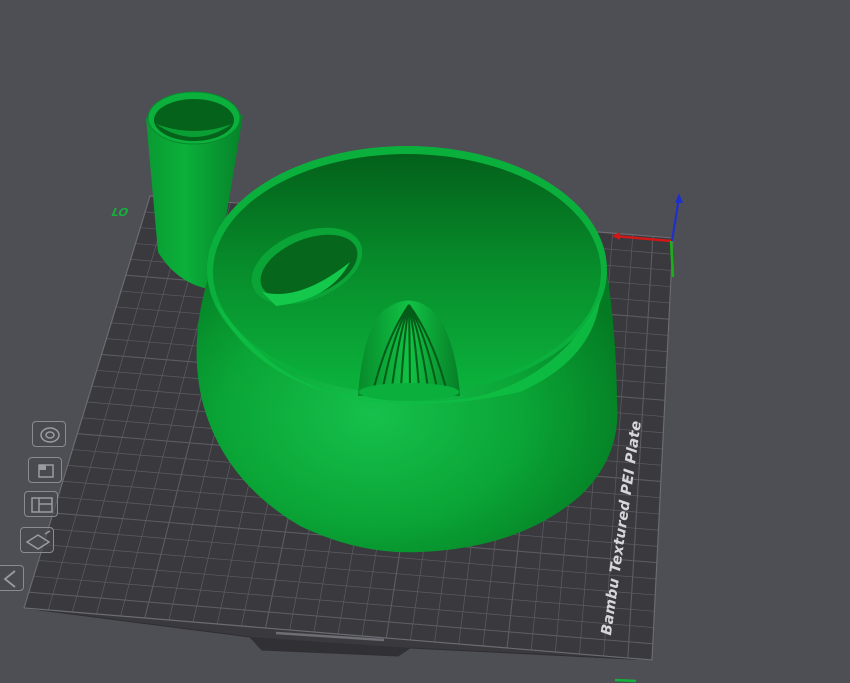 The width and height of the screenshot is (850, 683). I want to click on iso-view-icon, so click(38, 540).